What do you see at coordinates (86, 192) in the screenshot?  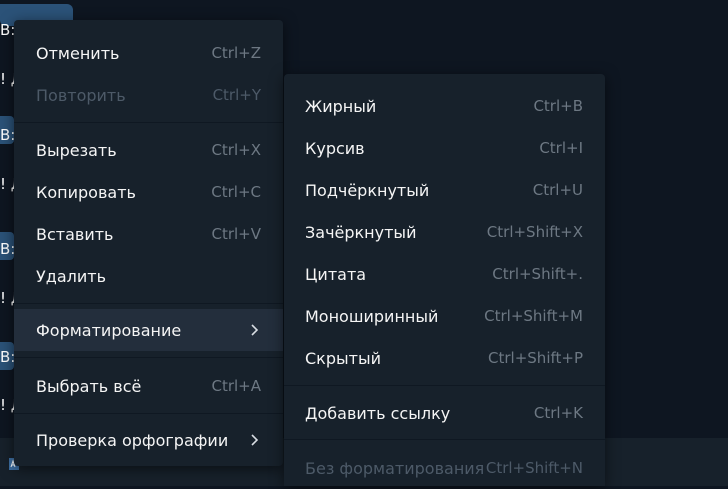 I see `menu-item-label: Копировать` at bounding box center [86, 192].